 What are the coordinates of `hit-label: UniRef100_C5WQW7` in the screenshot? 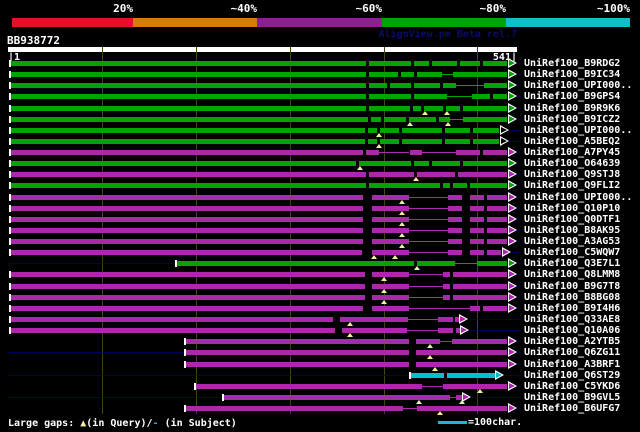 It's located at (572, 252).